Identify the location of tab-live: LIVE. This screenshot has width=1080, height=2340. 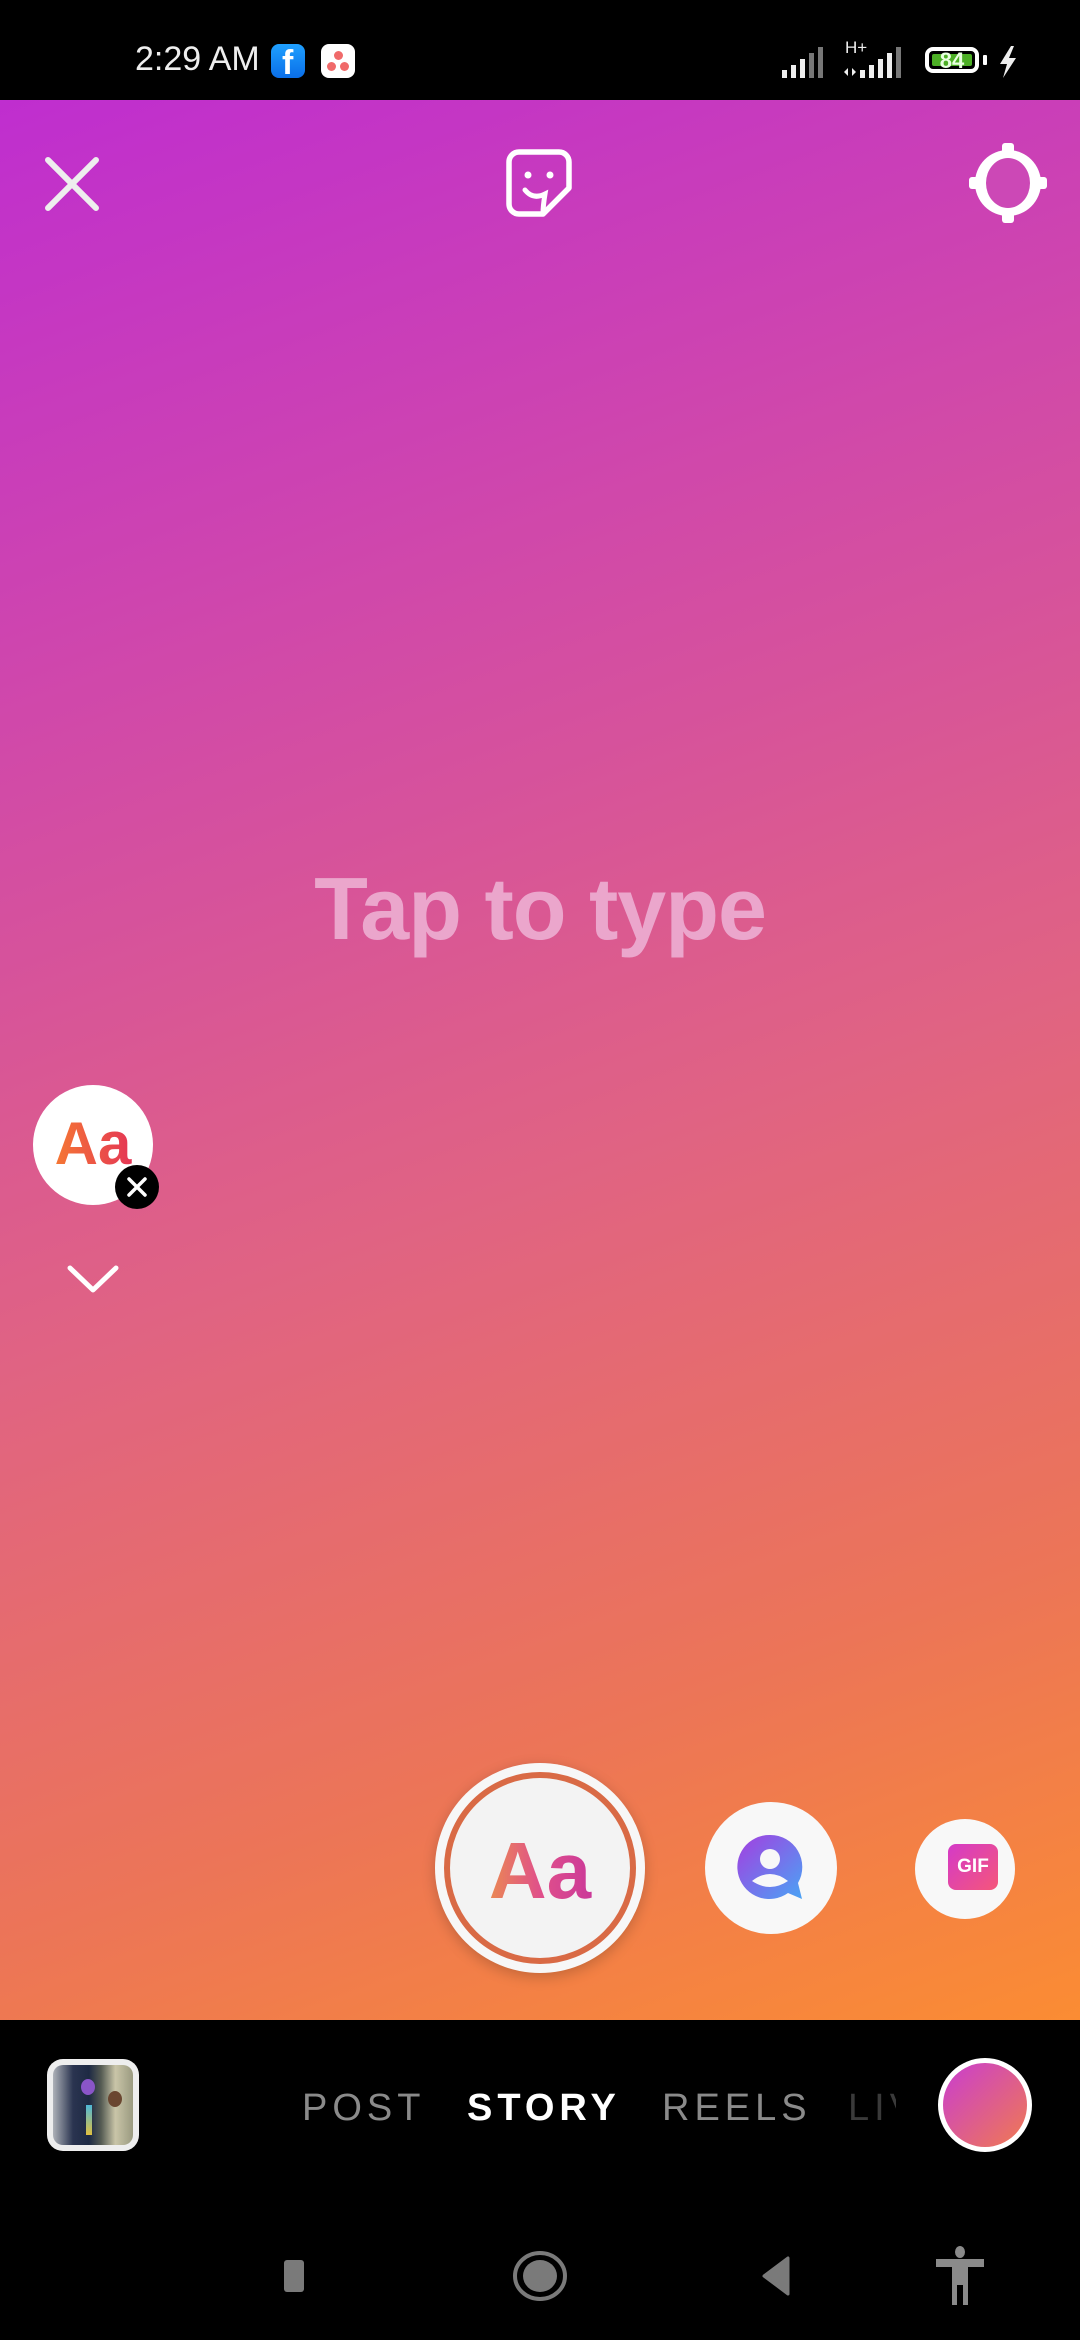
(872, 2108).